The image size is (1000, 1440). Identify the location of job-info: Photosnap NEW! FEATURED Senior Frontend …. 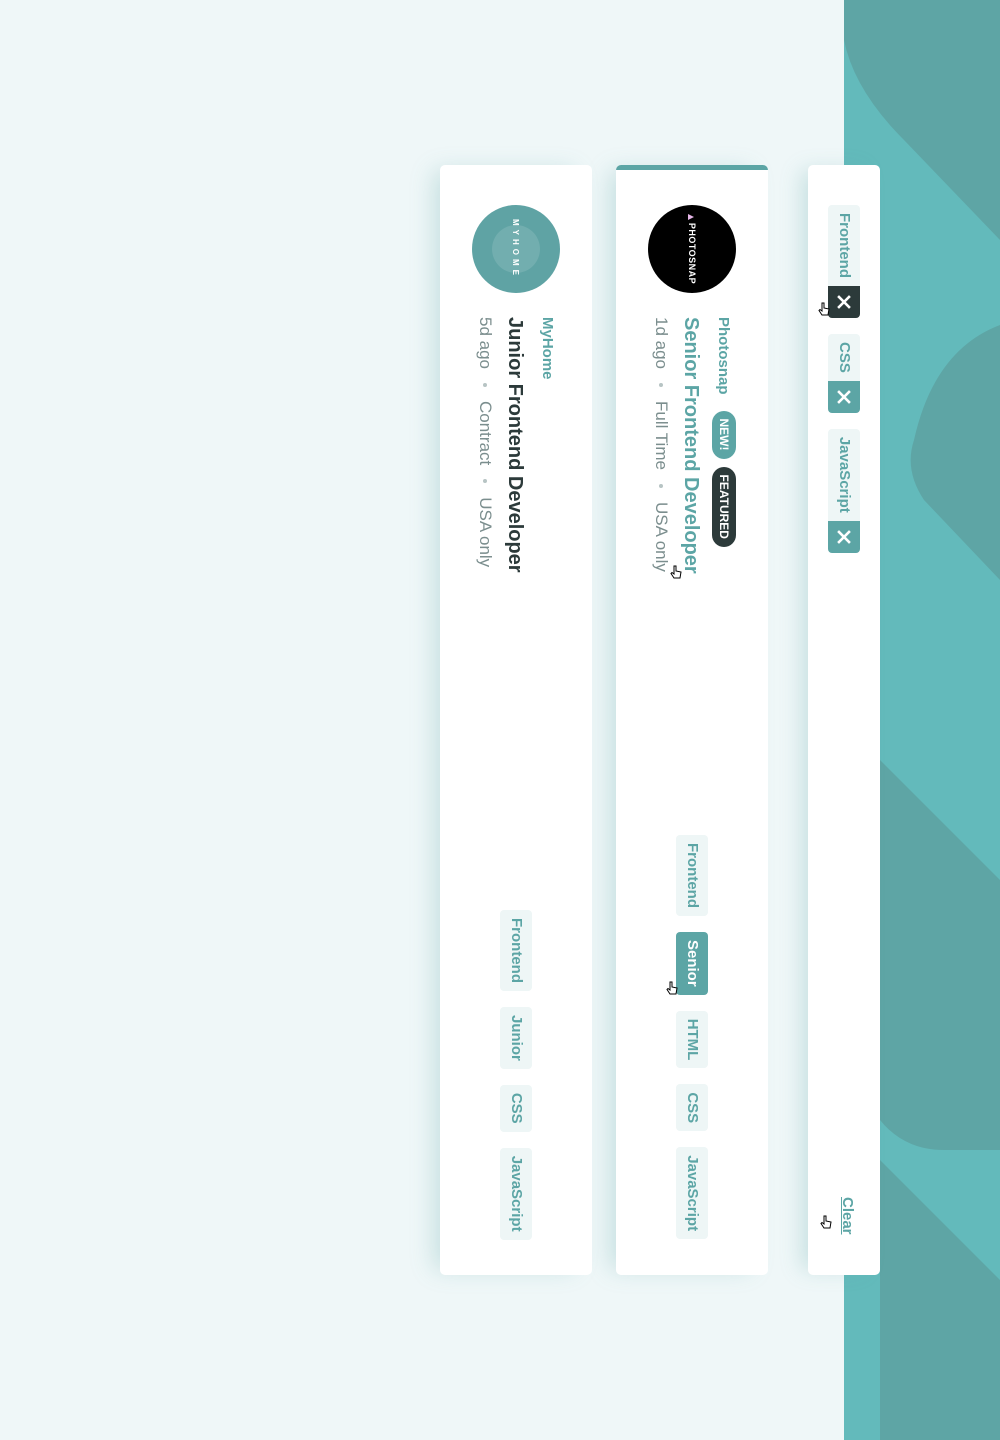
(693, 445).